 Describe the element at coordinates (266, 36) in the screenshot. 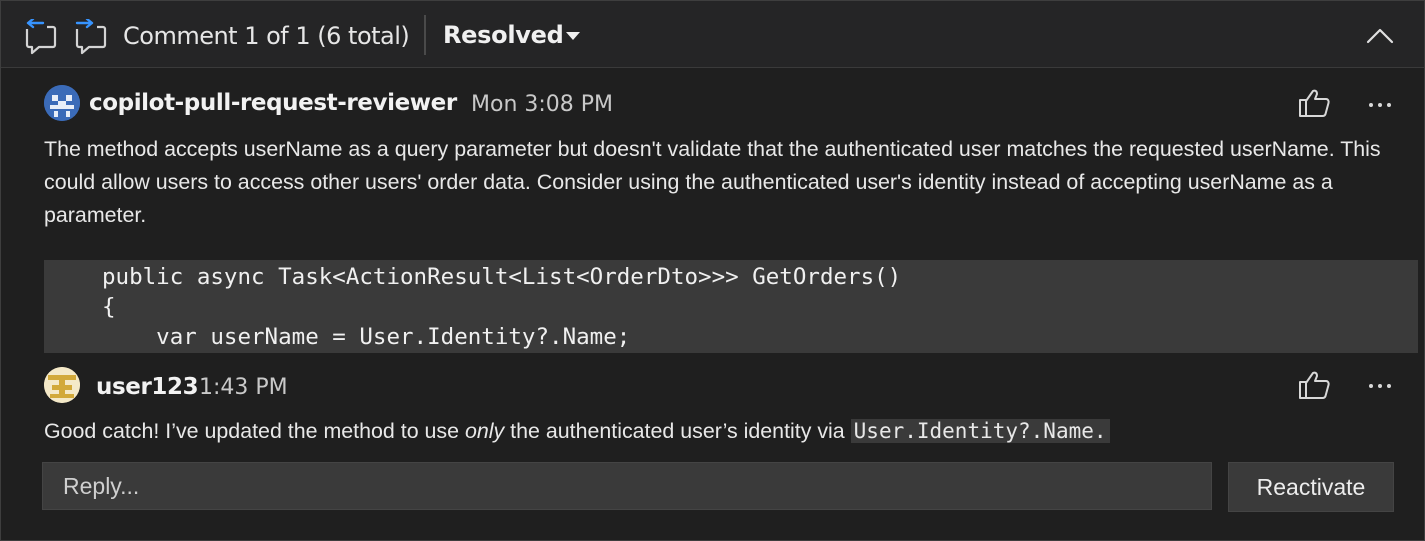

I see `comment-count-label: Comment 1 of 1 (6 total)` at that location.